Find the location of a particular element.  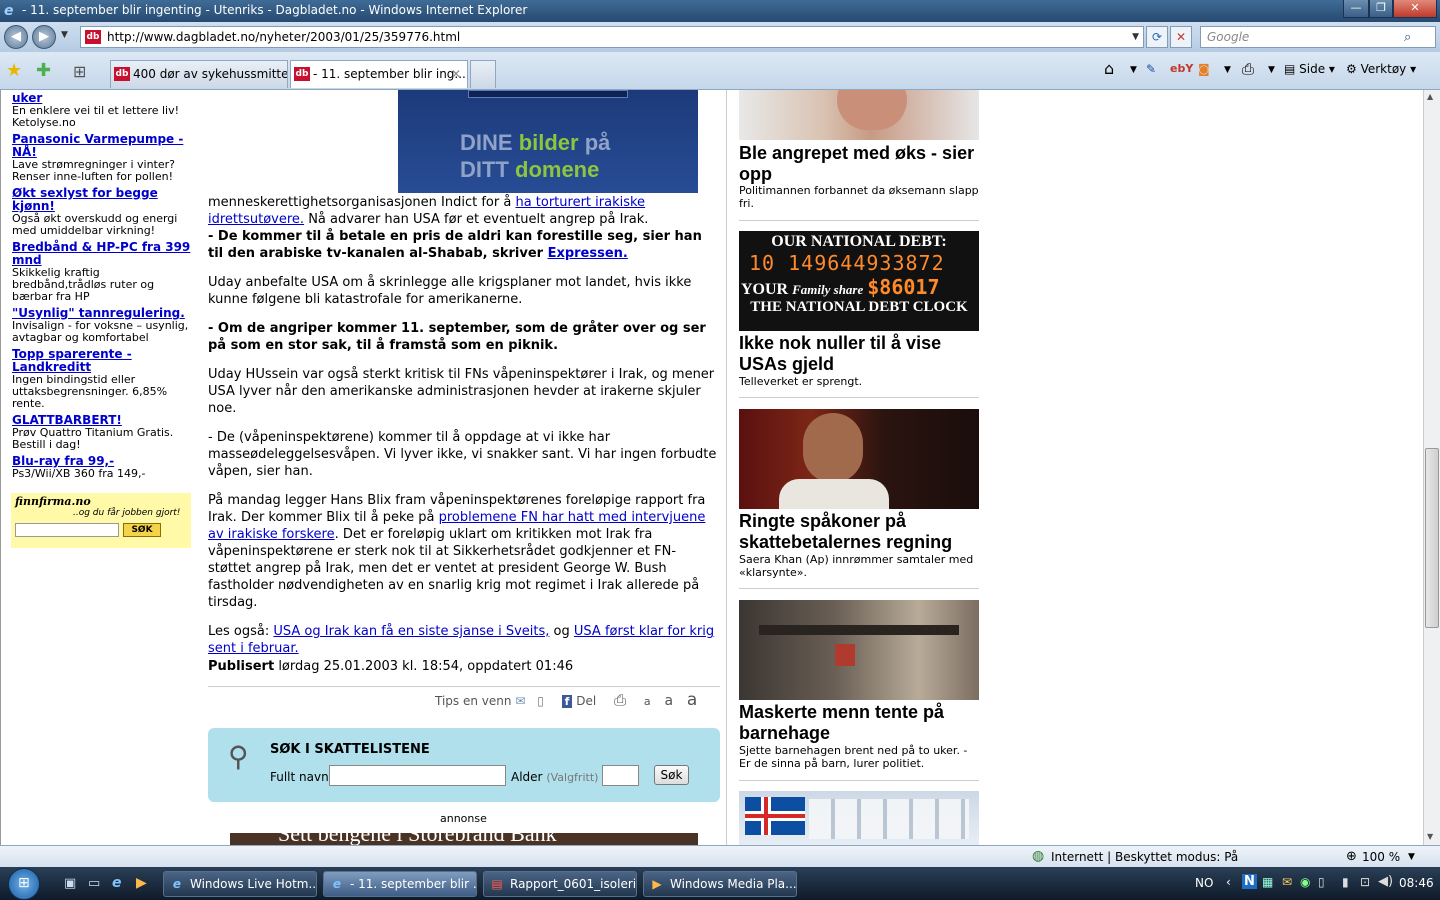

url-dropdown-icon: ▼ is located at coordinates (1135, 37).